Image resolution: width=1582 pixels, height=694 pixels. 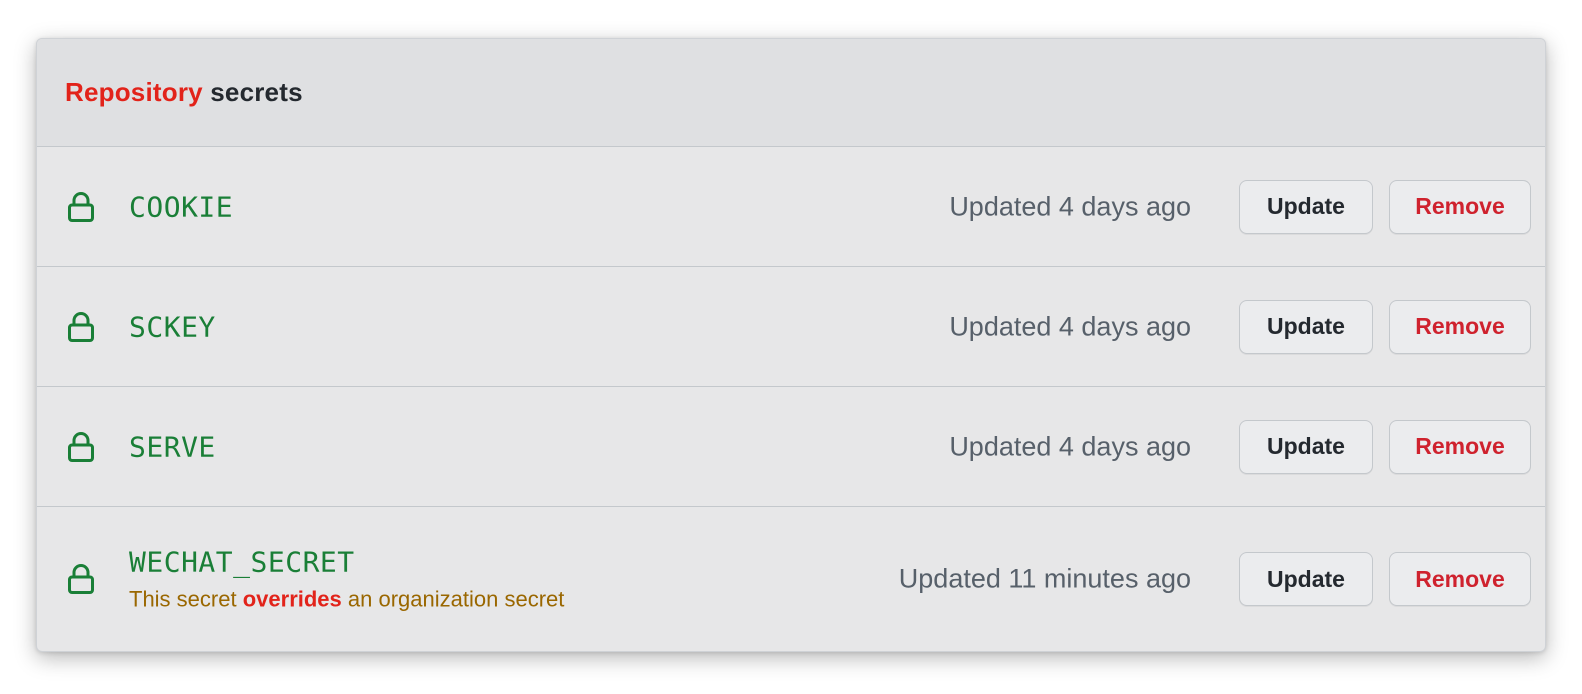 What do you see at coordinates (292, 599) in the screenshot?
I see `note-accent: overrides` at bounding box center [292, 599].